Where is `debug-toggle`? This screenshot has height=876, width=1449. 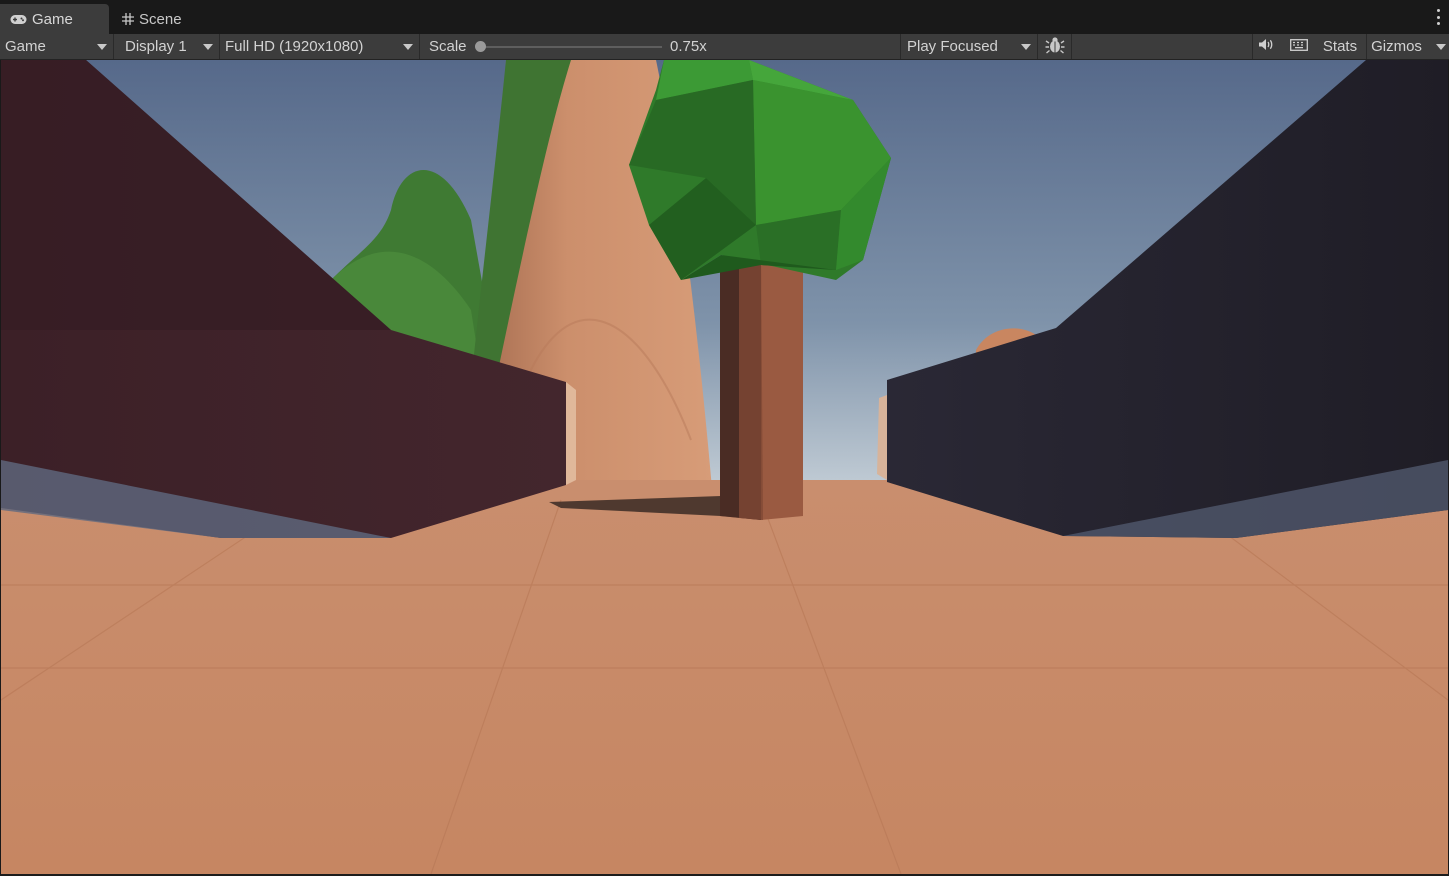 debug-toggle is located at coordinates (1055, 46).